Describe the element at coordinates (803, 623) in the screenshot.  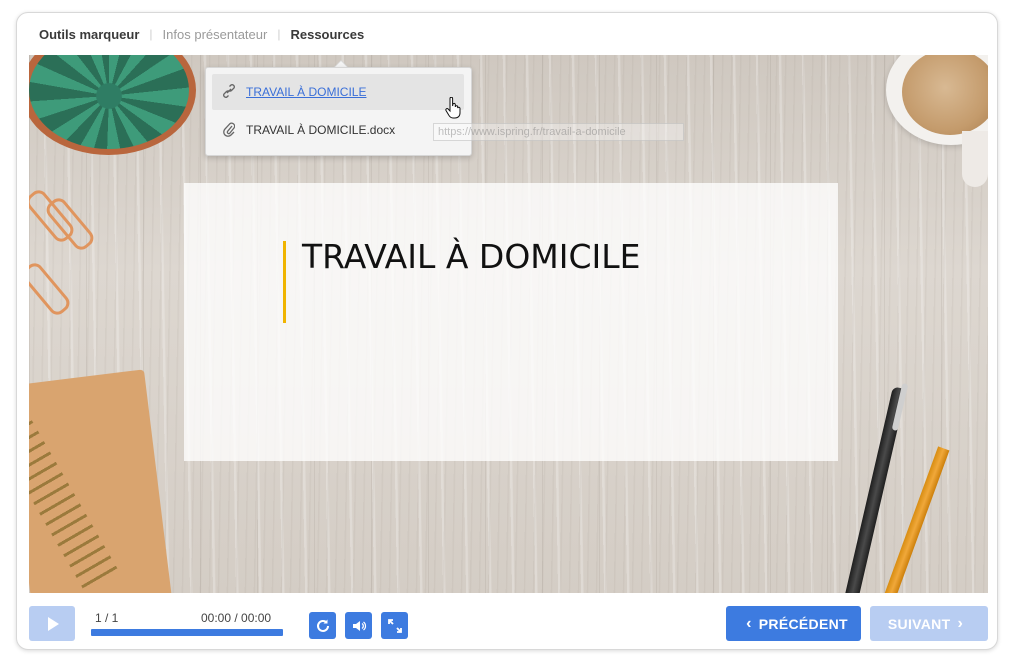
I see `previous-label: PRÉCÉDENT` at that location.